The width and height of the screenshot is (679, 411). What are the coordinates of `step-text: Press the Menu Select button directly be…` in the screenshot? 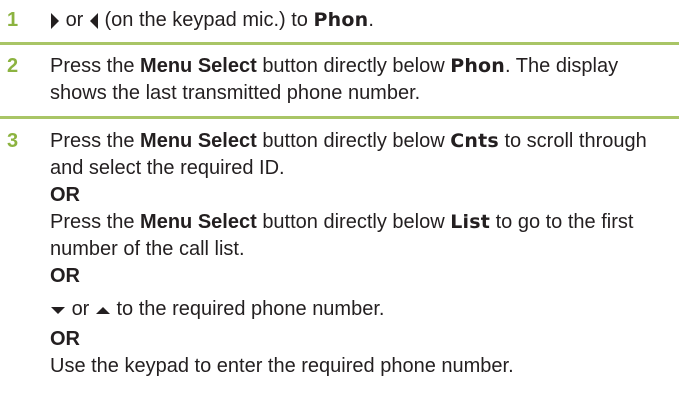 It's located at (362, 80).